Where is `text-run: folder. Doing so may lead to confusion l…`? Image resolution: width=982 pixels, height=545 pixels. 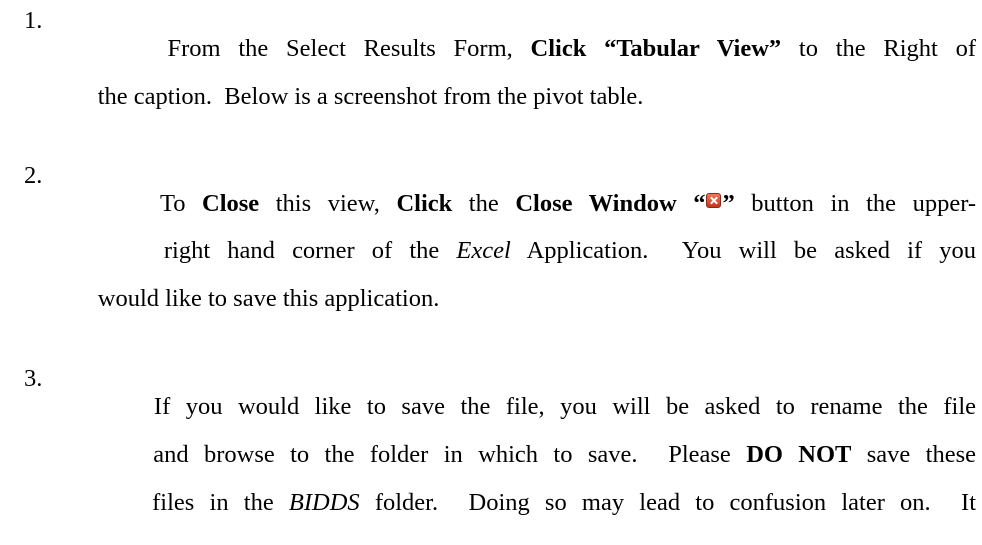
text-run: folder. Doing so may lead to confusion l… is located at coordinates (668, 502).